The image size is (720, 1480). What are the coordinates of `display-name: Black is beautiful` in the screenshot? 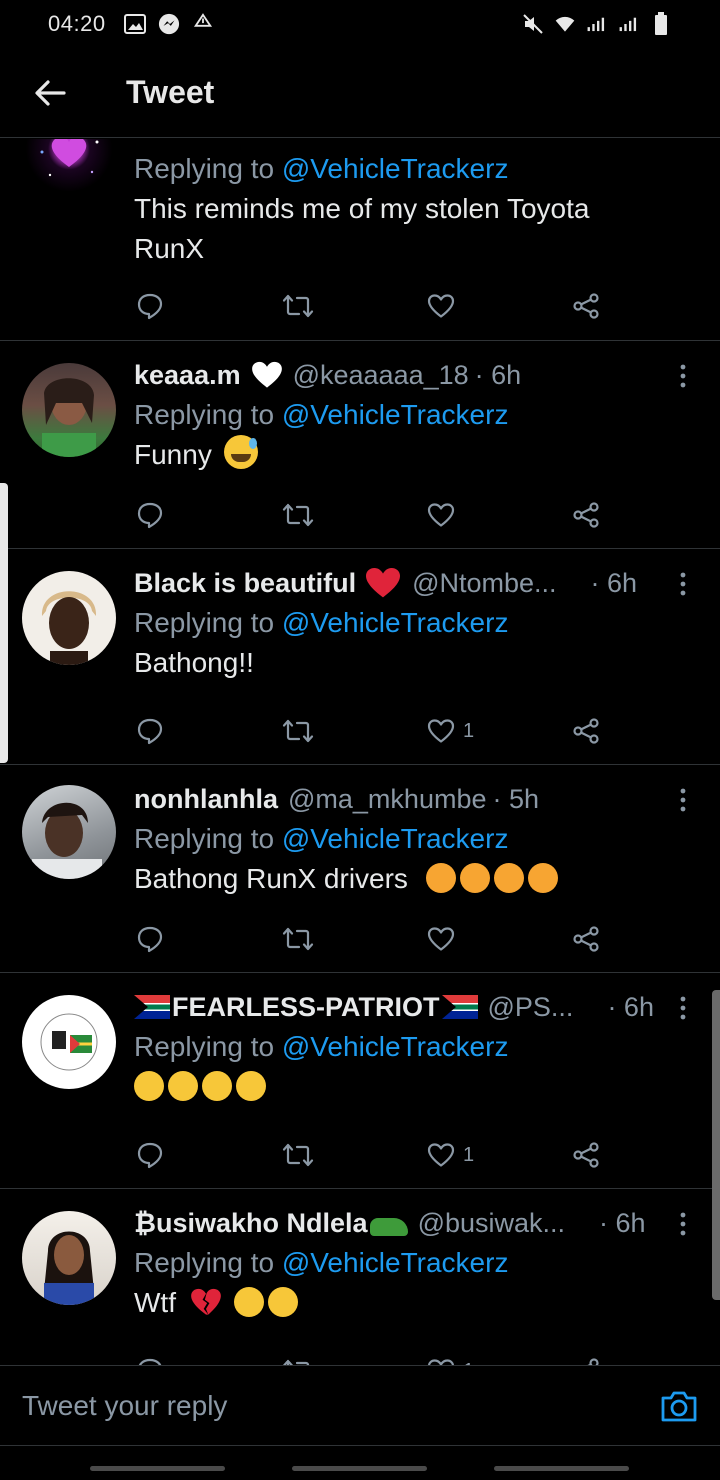 It's located at (245, 583).